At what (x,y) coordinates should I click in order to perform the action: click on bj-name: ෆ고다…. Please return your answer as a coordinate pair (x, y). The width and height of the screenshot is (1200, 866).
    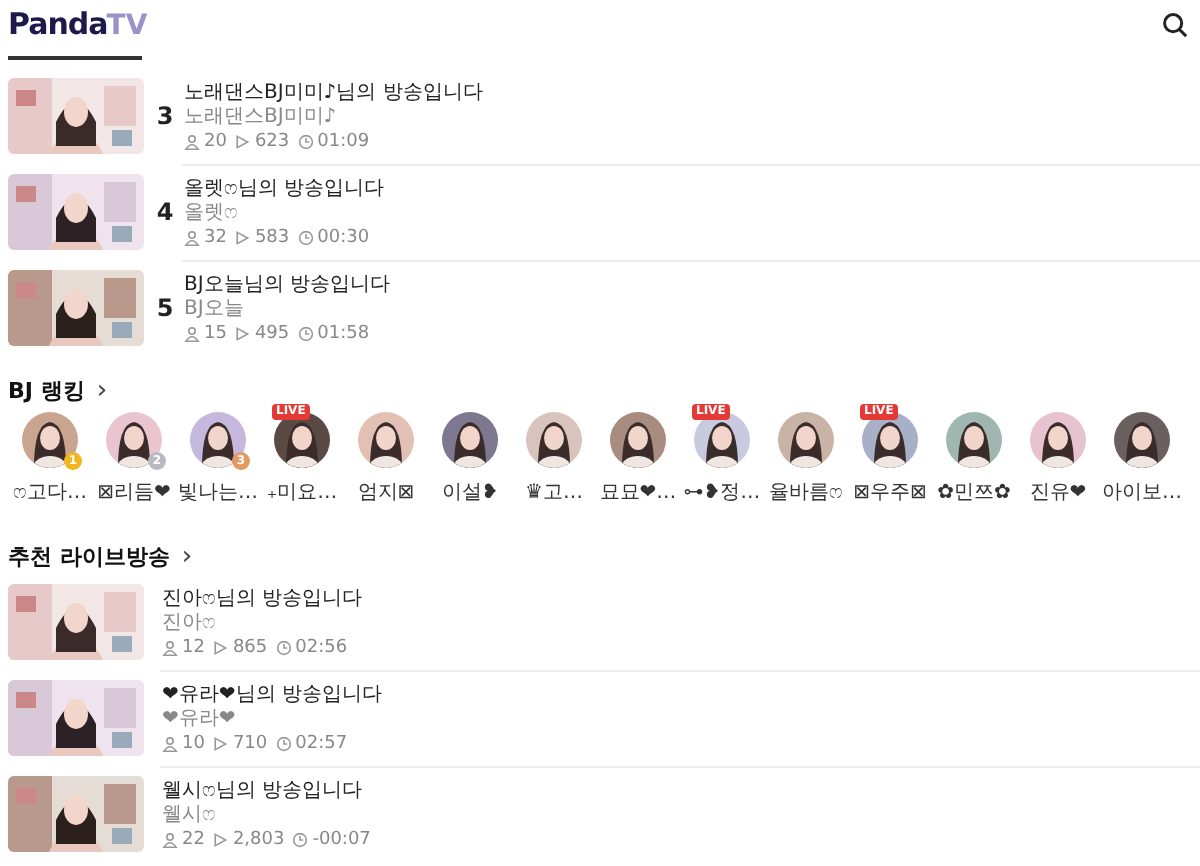
    Looking at the image, I should click on (50, 492).